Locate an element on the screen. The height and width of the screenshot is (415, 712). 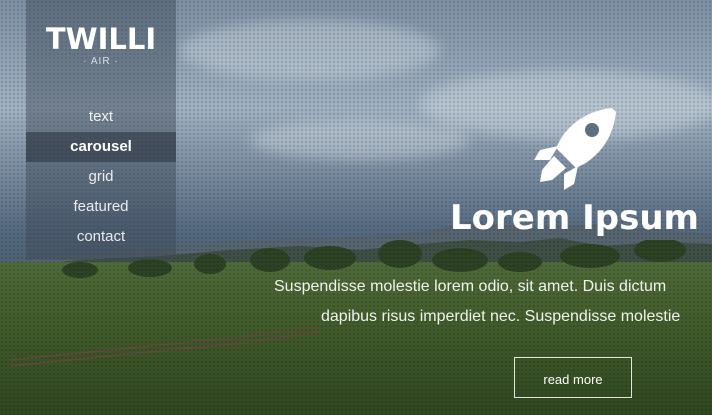
read-more-button: read more is located at coordinates (573, 377).